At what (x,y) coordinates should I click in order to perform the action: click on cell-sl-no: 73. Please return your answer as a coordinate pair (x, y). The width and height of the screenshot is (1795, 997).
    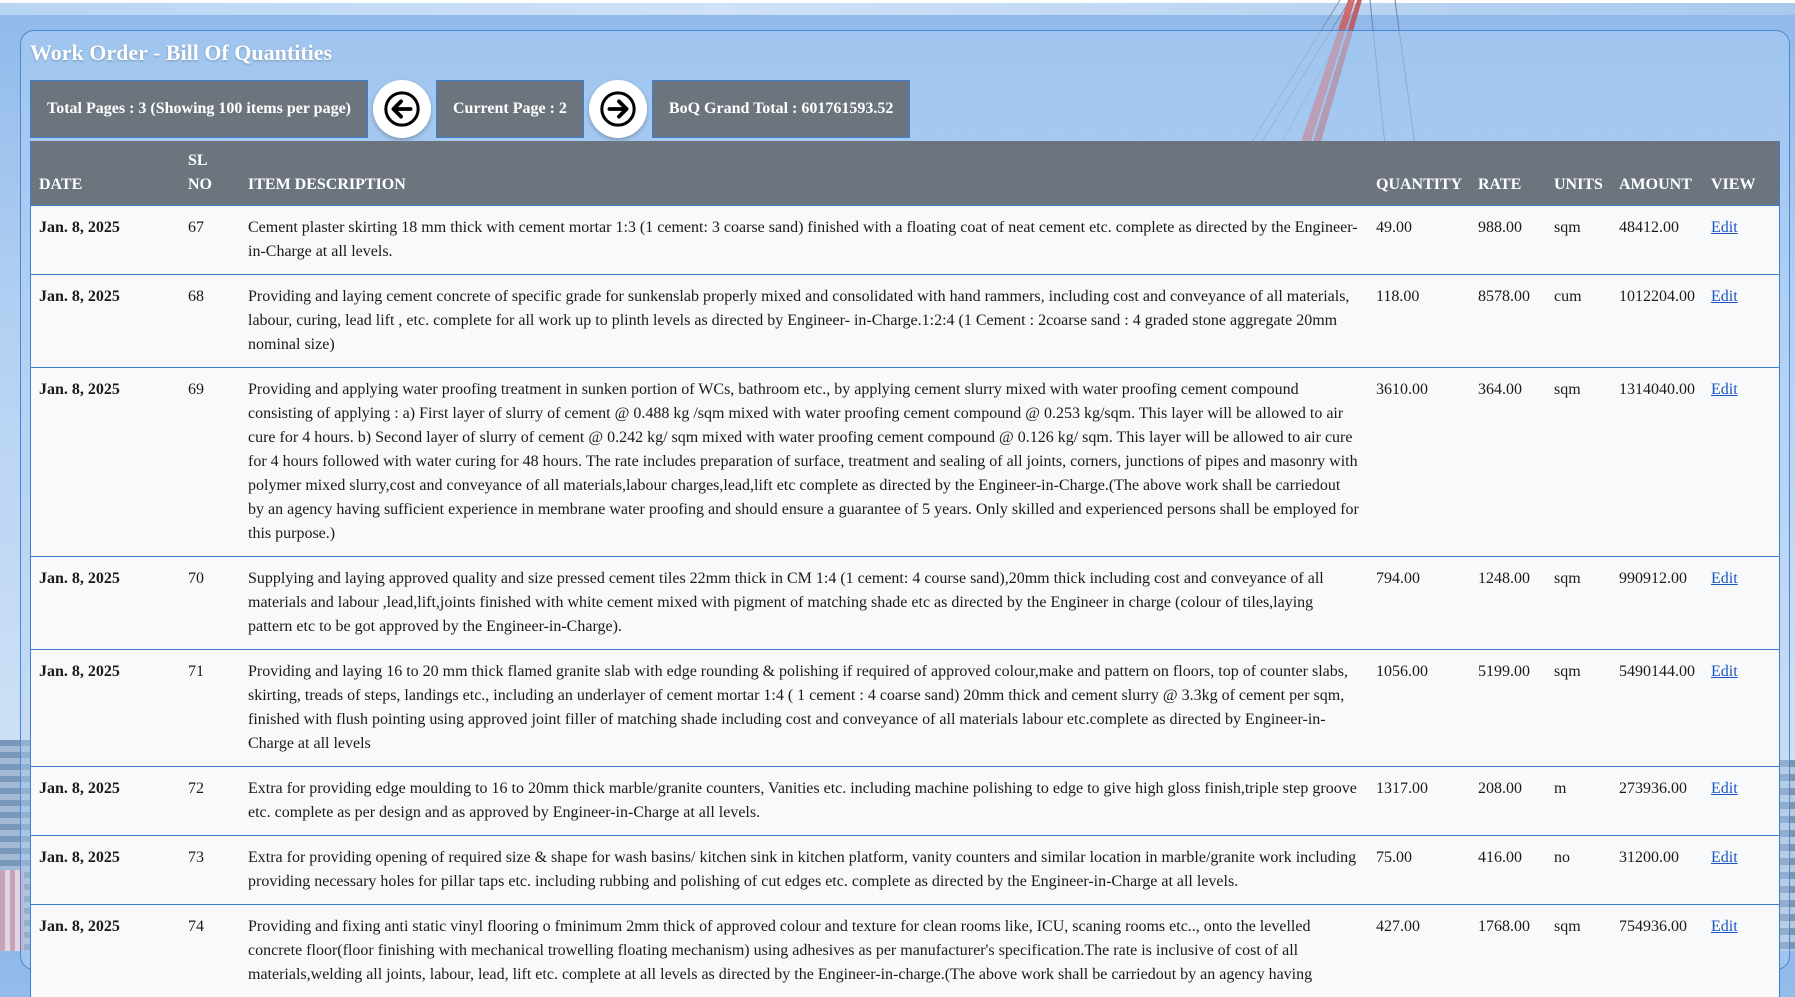
    Looking at the image, I should click on (210, 870).